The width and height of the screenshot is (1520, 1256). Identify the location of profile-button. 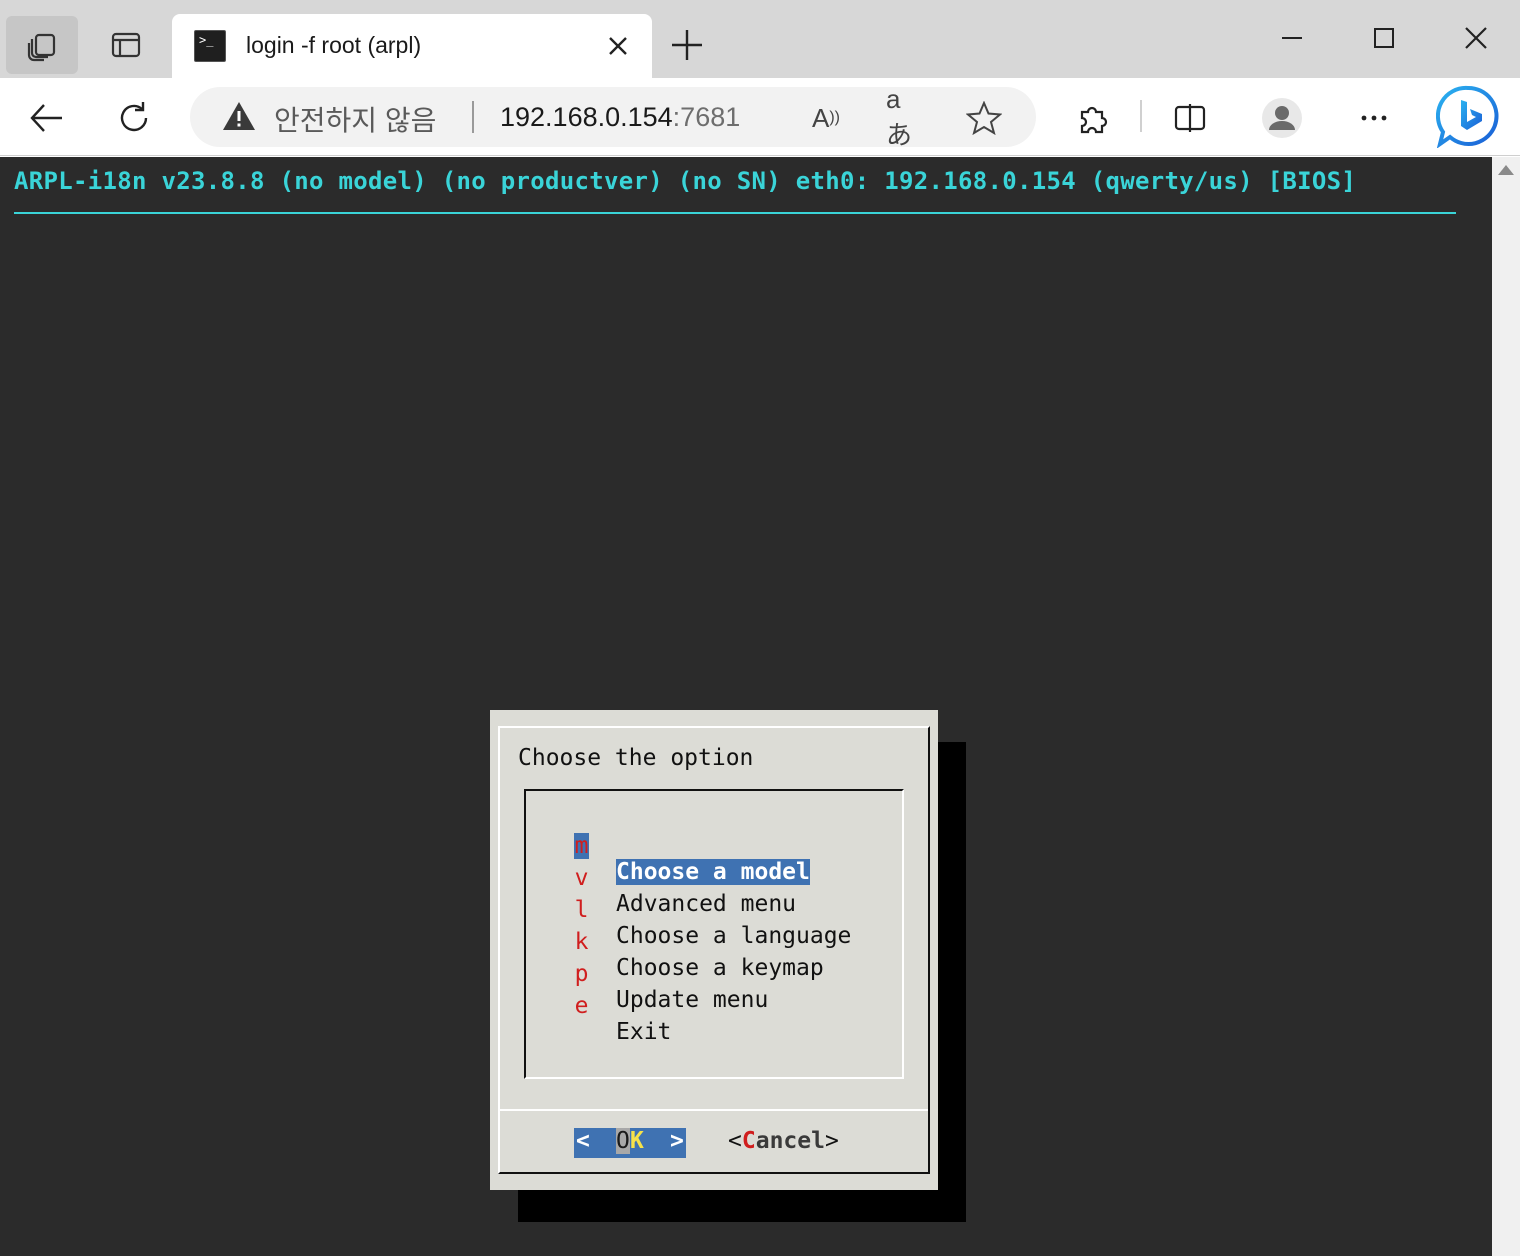
(1282, 118).